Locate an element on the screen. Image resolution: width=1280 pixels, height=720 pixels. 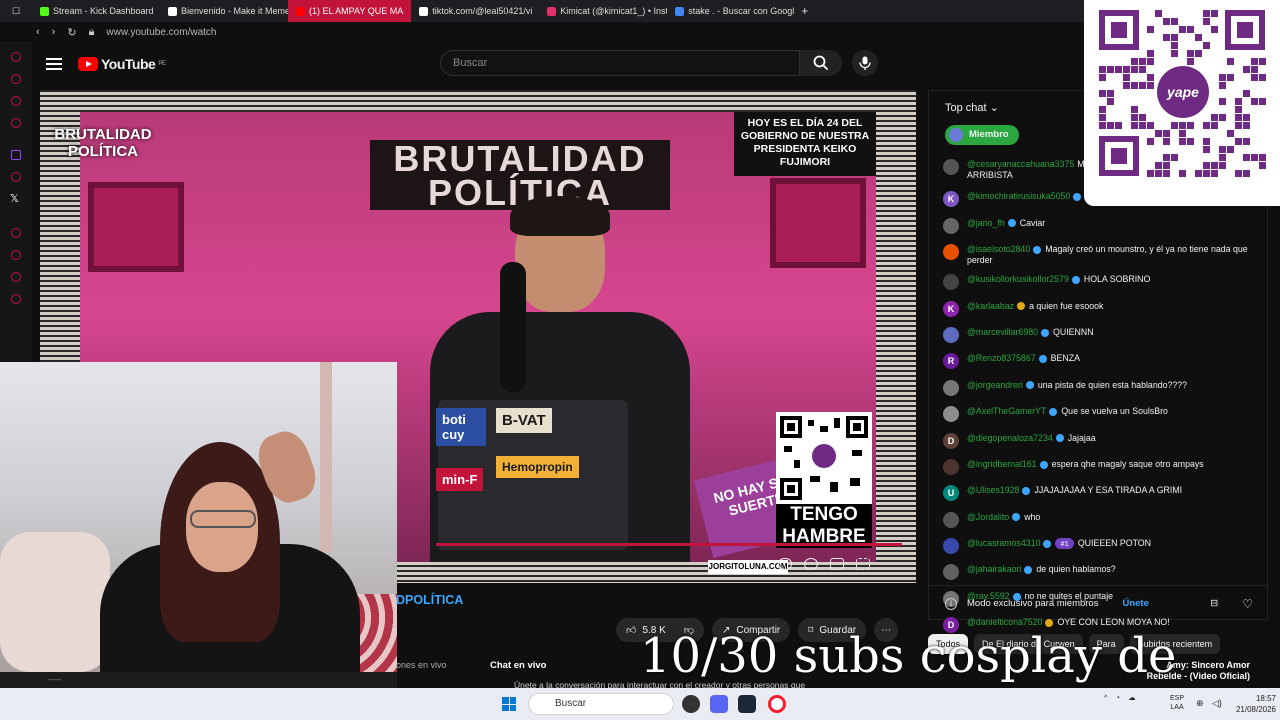
chat-username: @AxelTheGamerYT is located at coordinates (1006, 411).